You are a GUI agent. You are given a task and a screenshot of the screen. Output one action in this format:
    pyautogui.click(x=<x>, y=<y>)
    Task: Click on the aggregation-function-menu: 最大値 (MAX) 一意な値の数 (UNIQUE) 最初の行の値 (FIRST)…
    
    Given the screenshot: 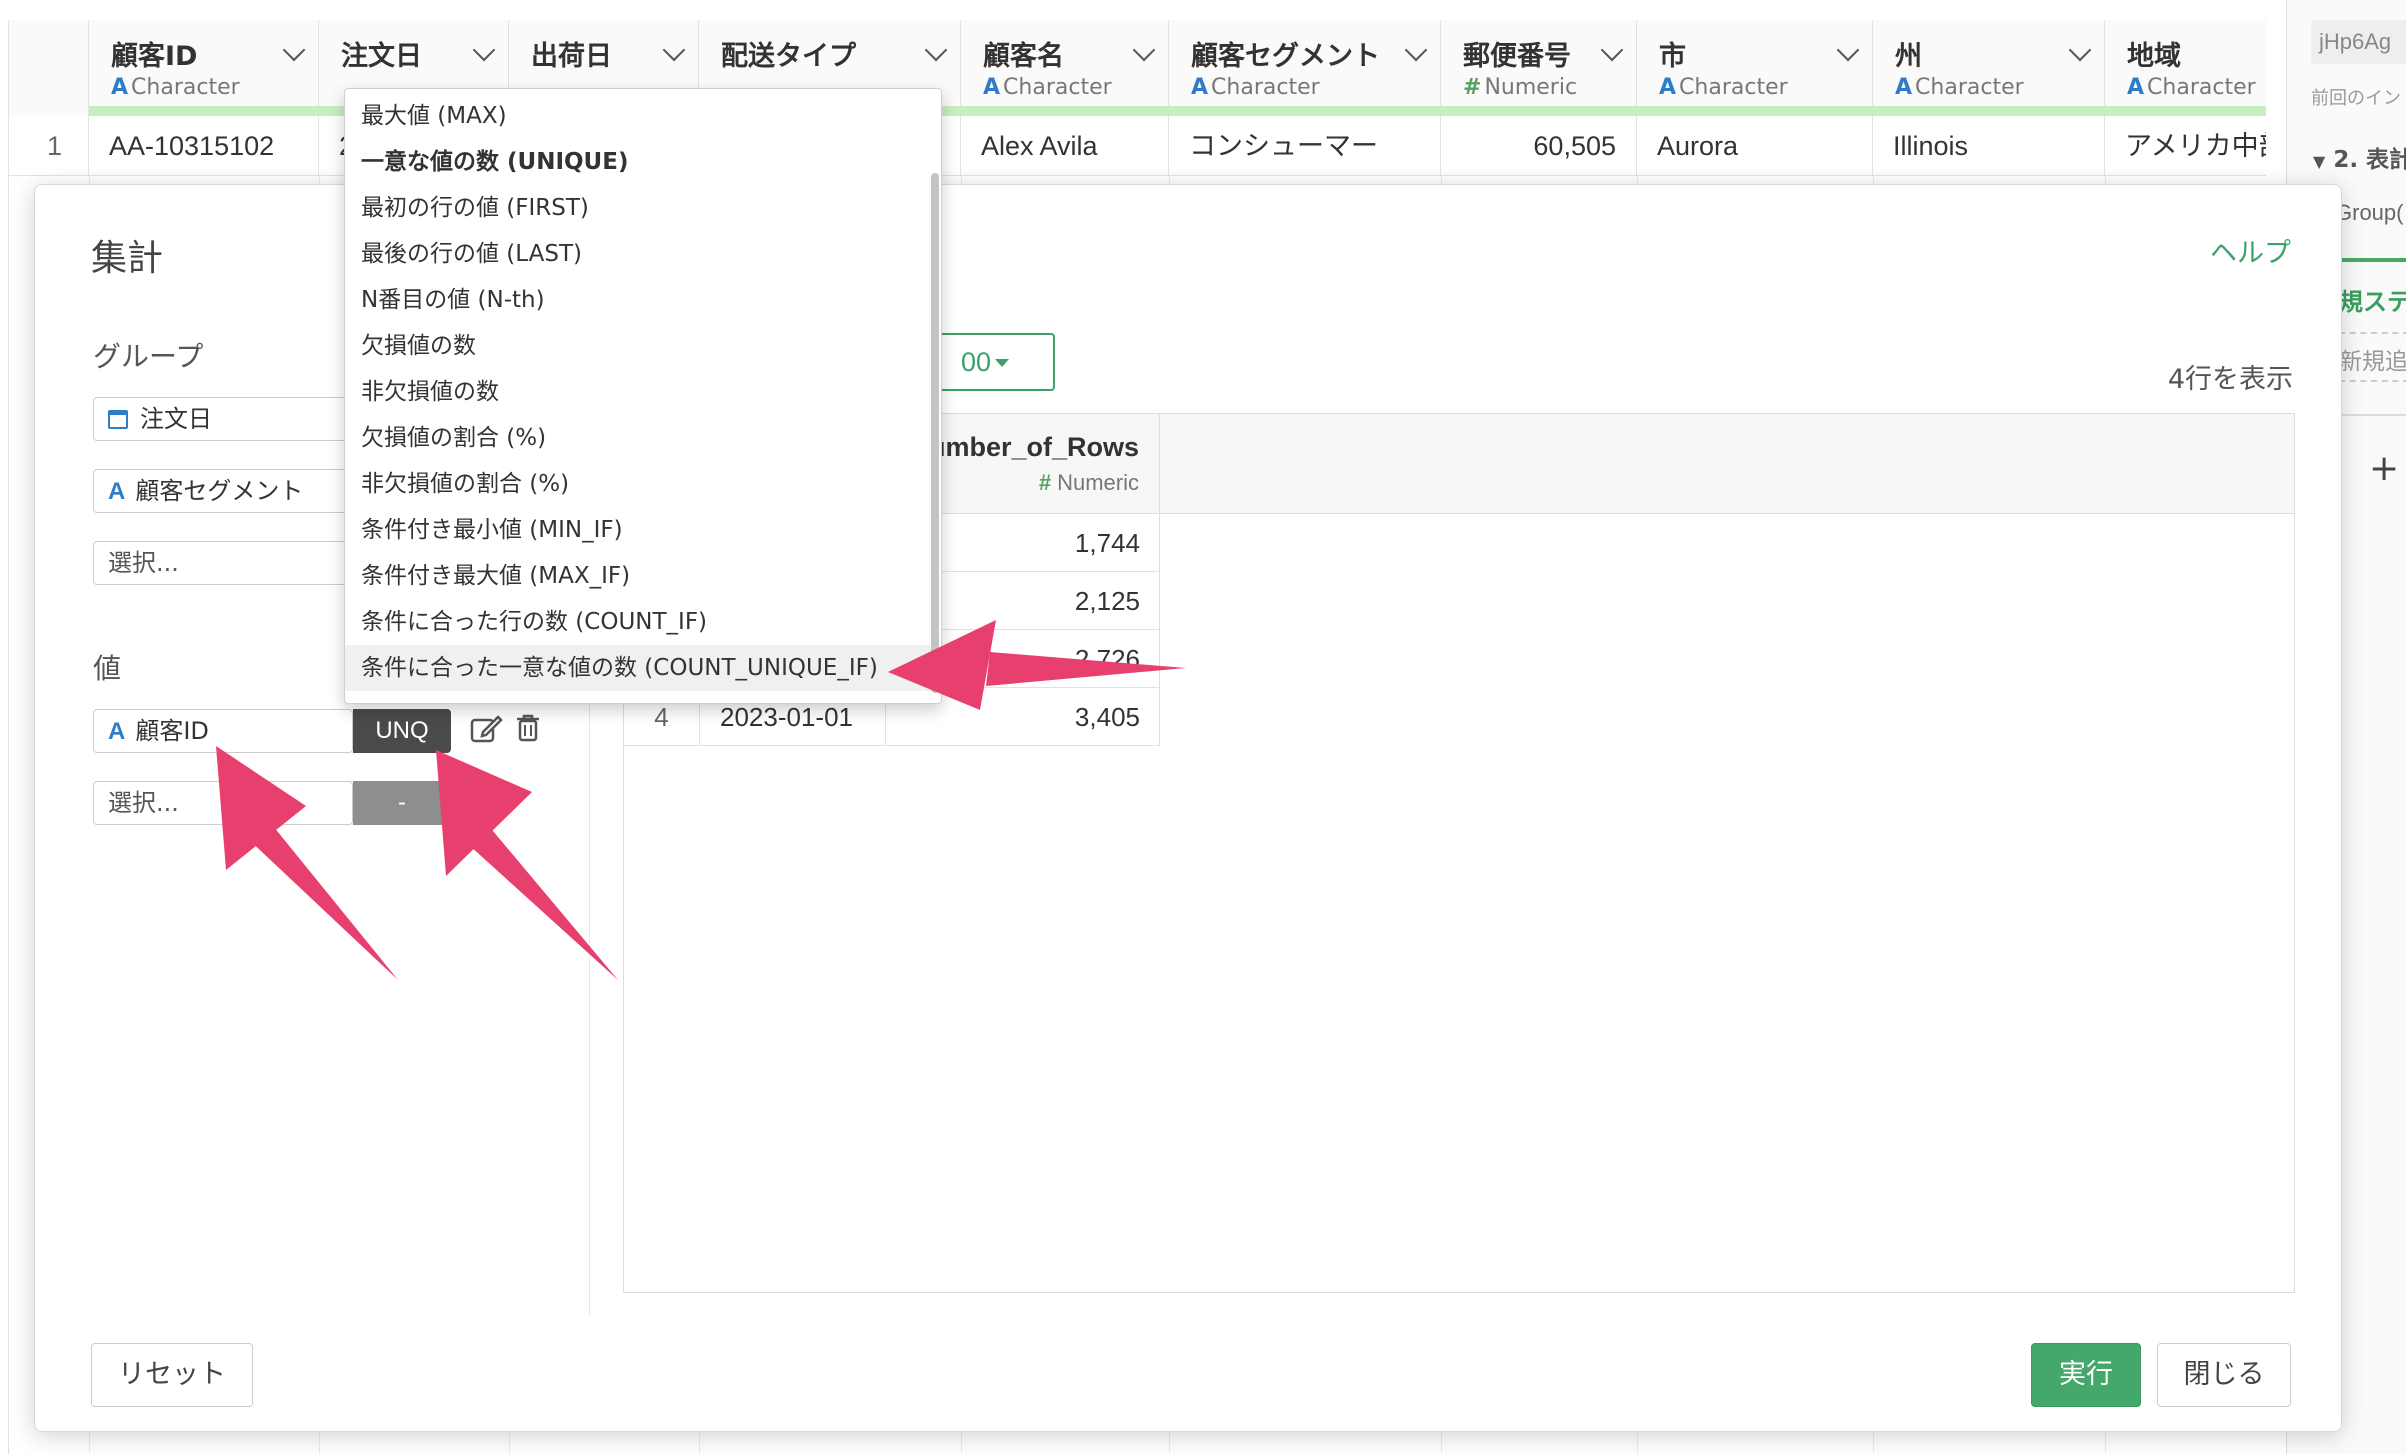 What is the action you would take?
    pyautogui.click(x=643, y=396)
    